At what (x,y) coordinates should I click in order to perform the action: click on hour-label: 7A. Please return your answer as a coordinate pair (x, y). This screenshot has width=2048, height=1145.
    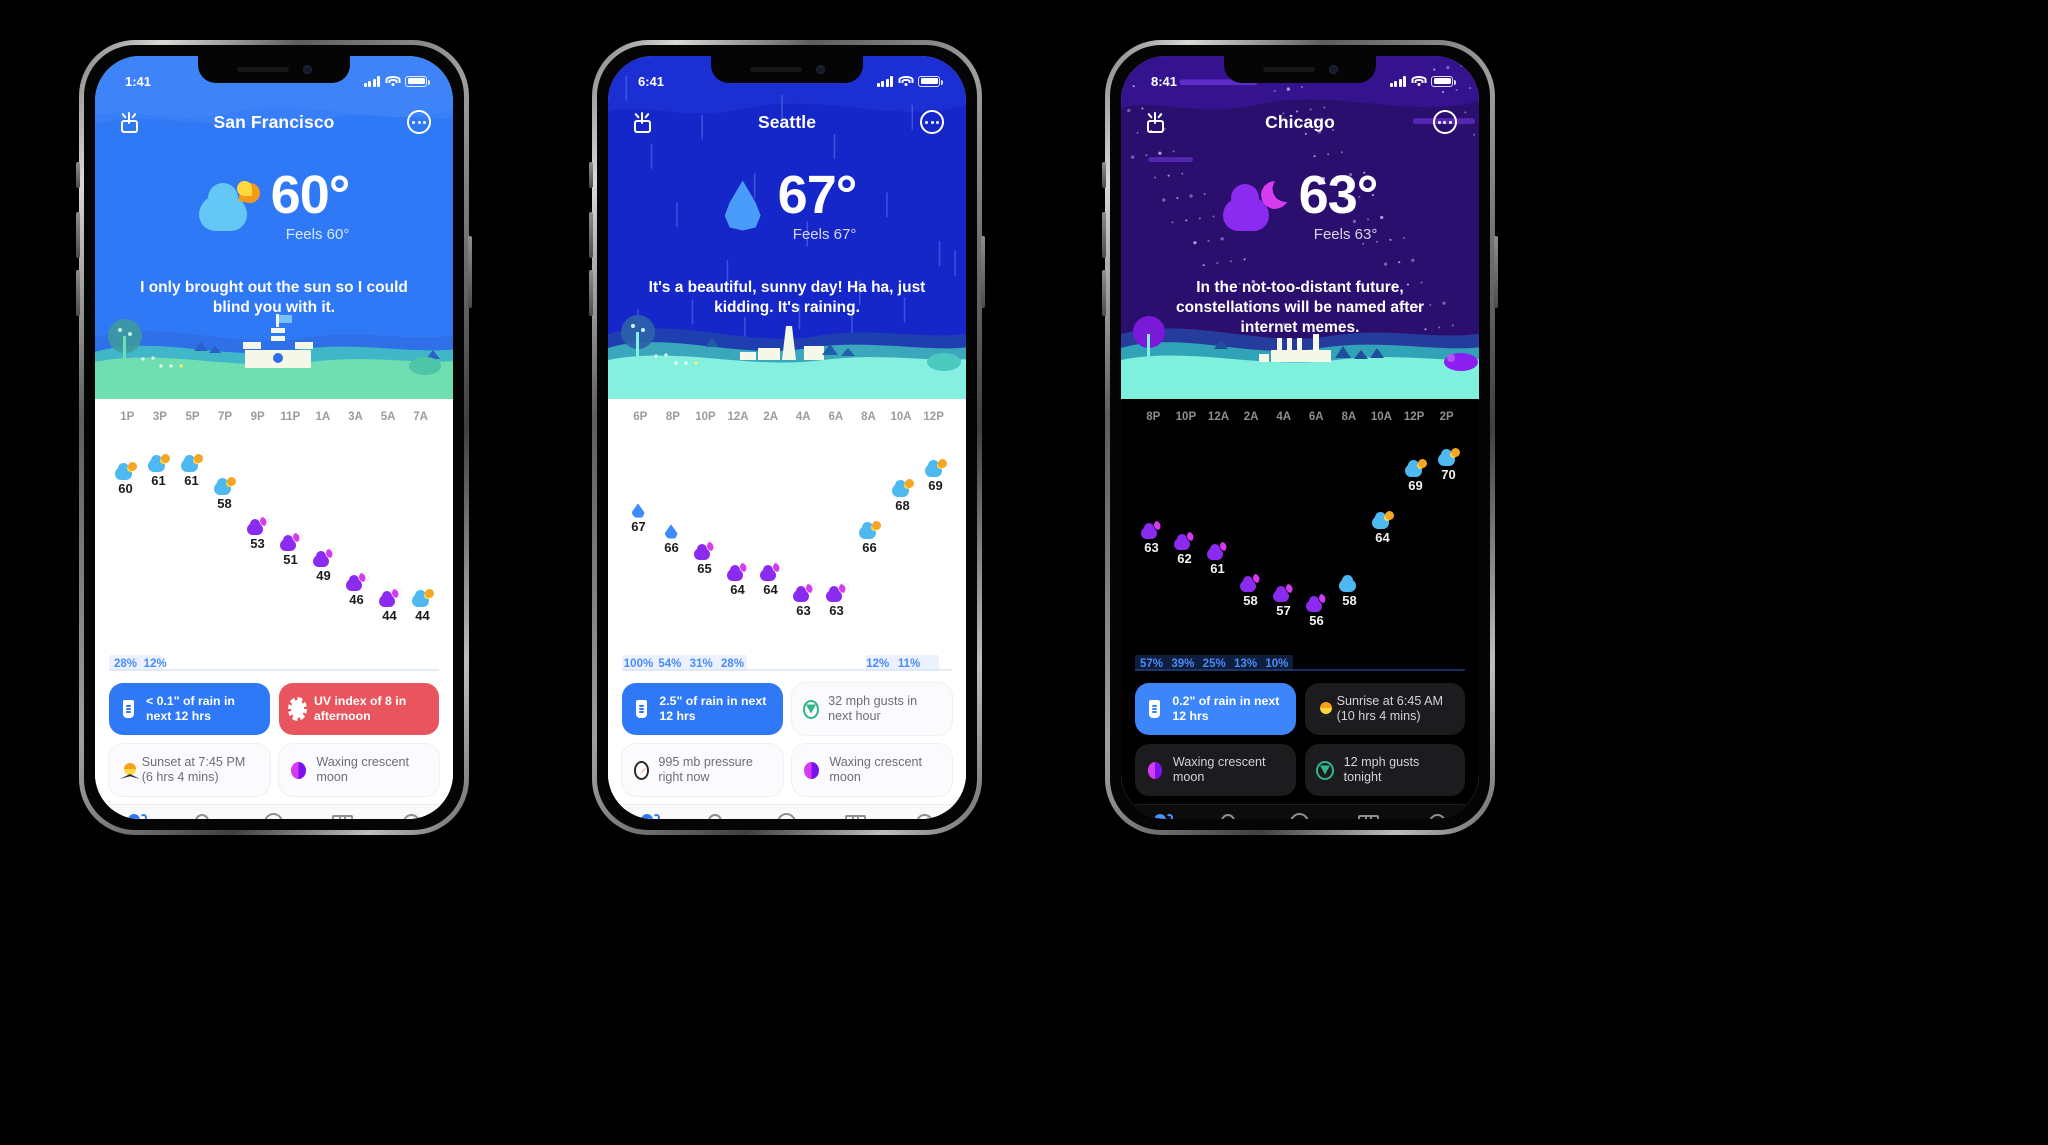
    Looking at the image, I should click on (420, 417).